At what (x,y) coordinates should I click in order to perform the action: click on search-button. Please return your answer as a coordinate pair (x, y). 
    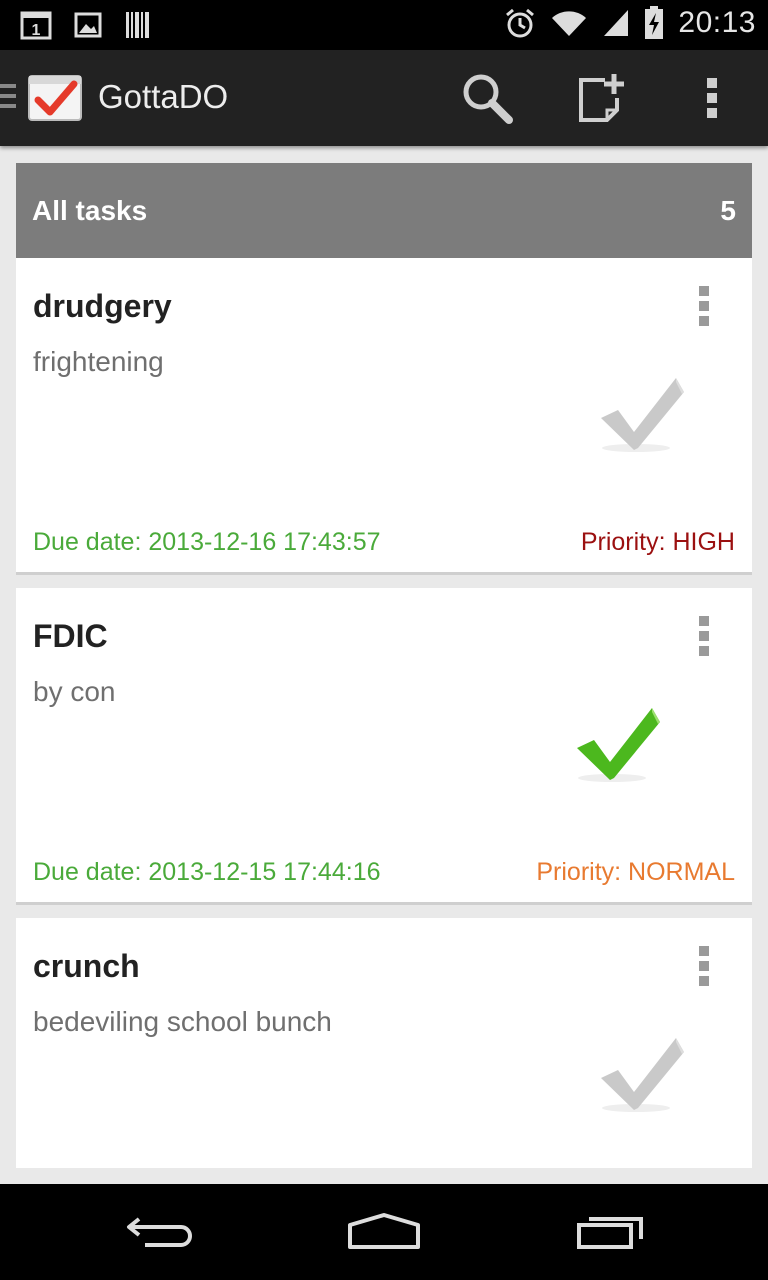
    Looking at the image, I should click on (487, 98).